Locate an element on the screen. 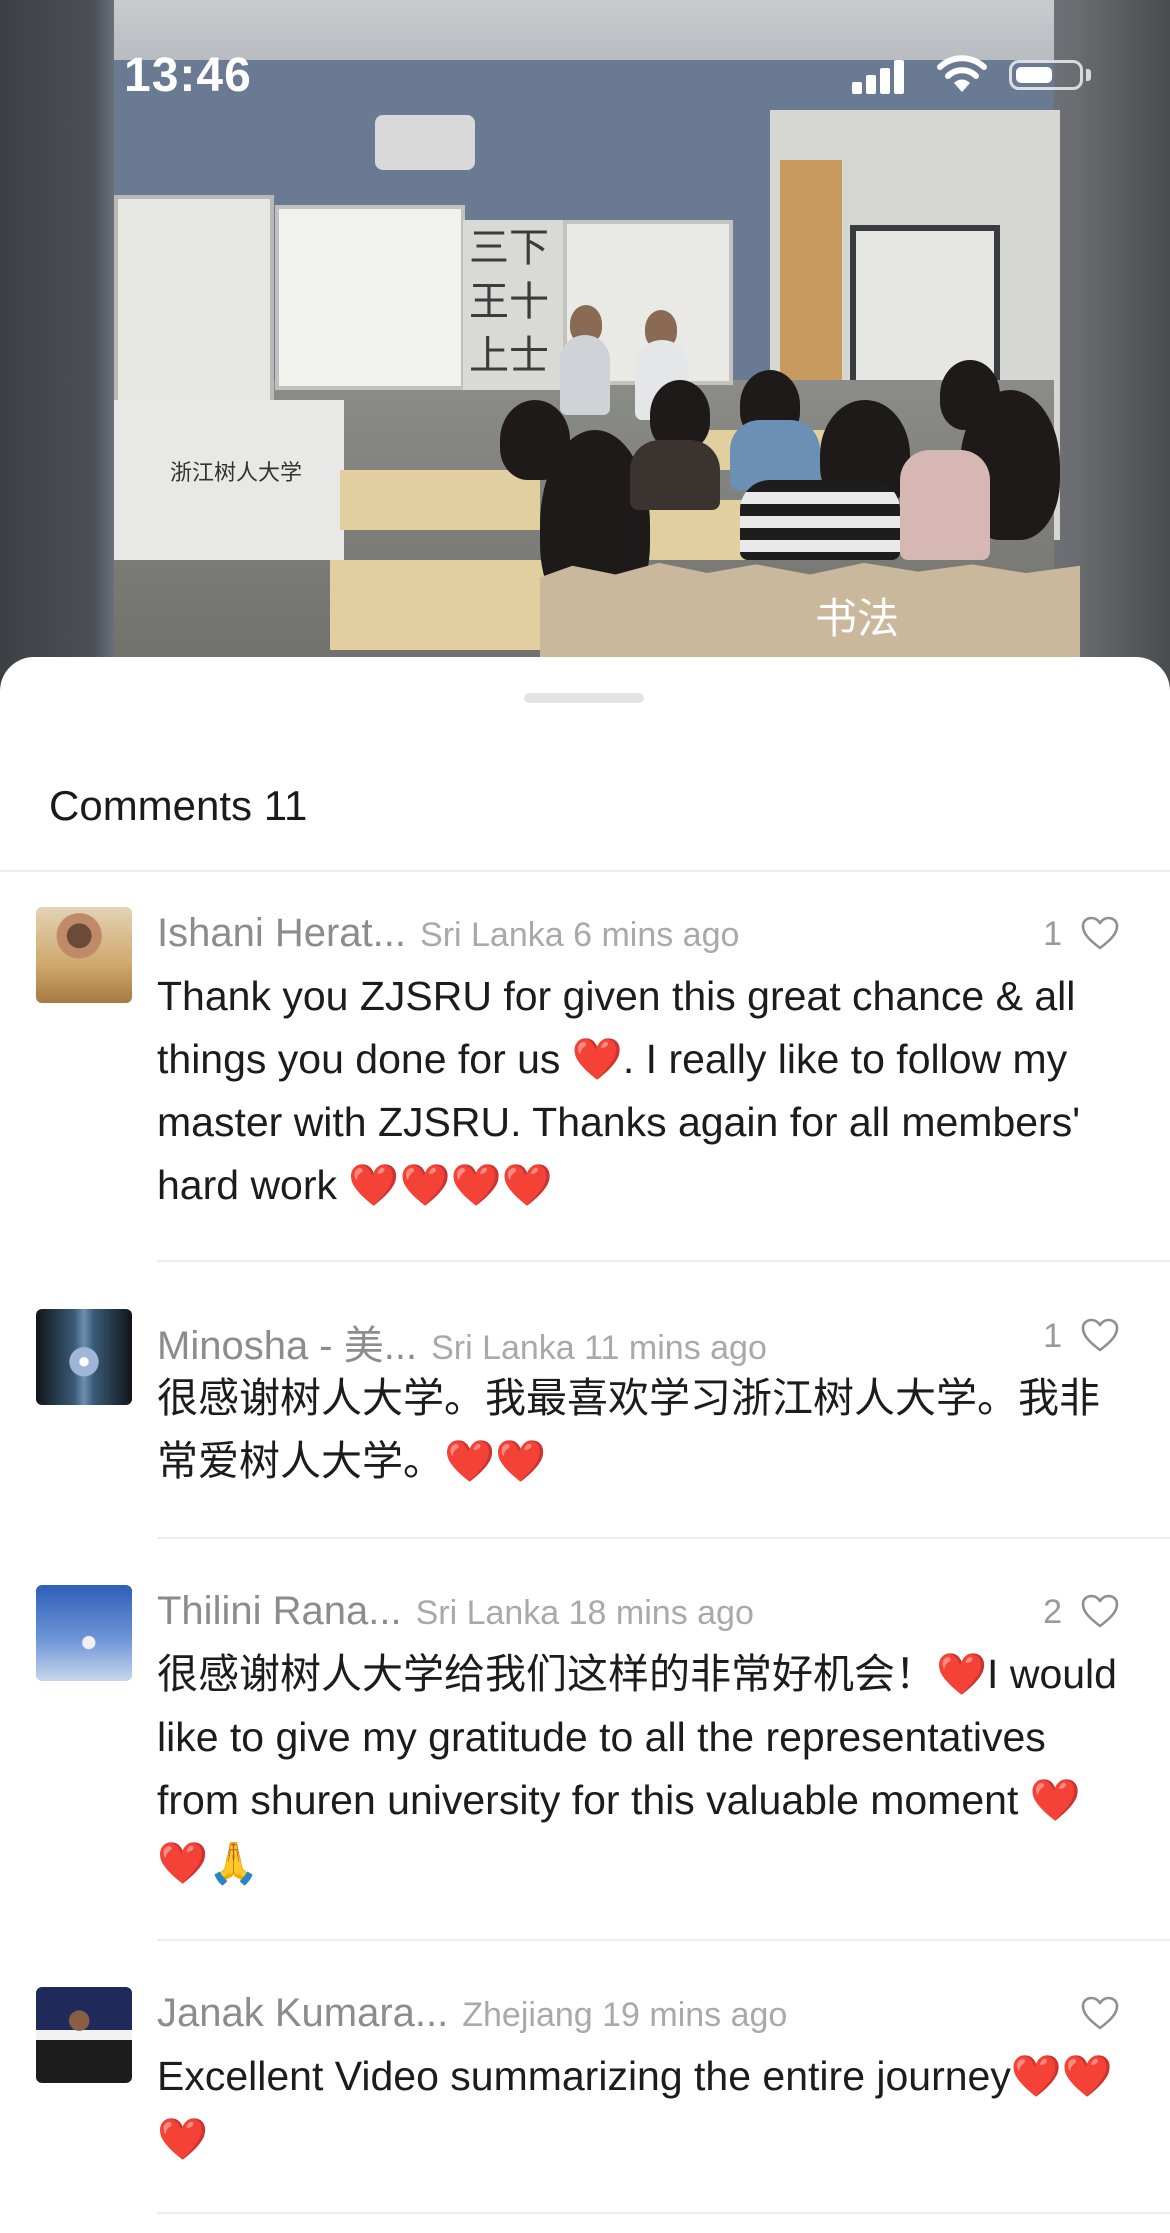 This screenshot has width=1170, height=2233. calligraphy-board: 三下 王十 上士 is located at coordinates (513, 305).